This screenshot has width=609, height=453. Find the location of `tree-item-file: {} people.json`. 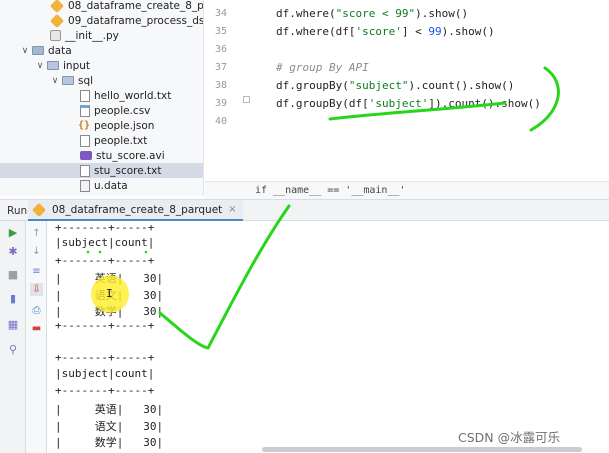

tree-item-file: {} people.json is located at coordinates (101, 125).